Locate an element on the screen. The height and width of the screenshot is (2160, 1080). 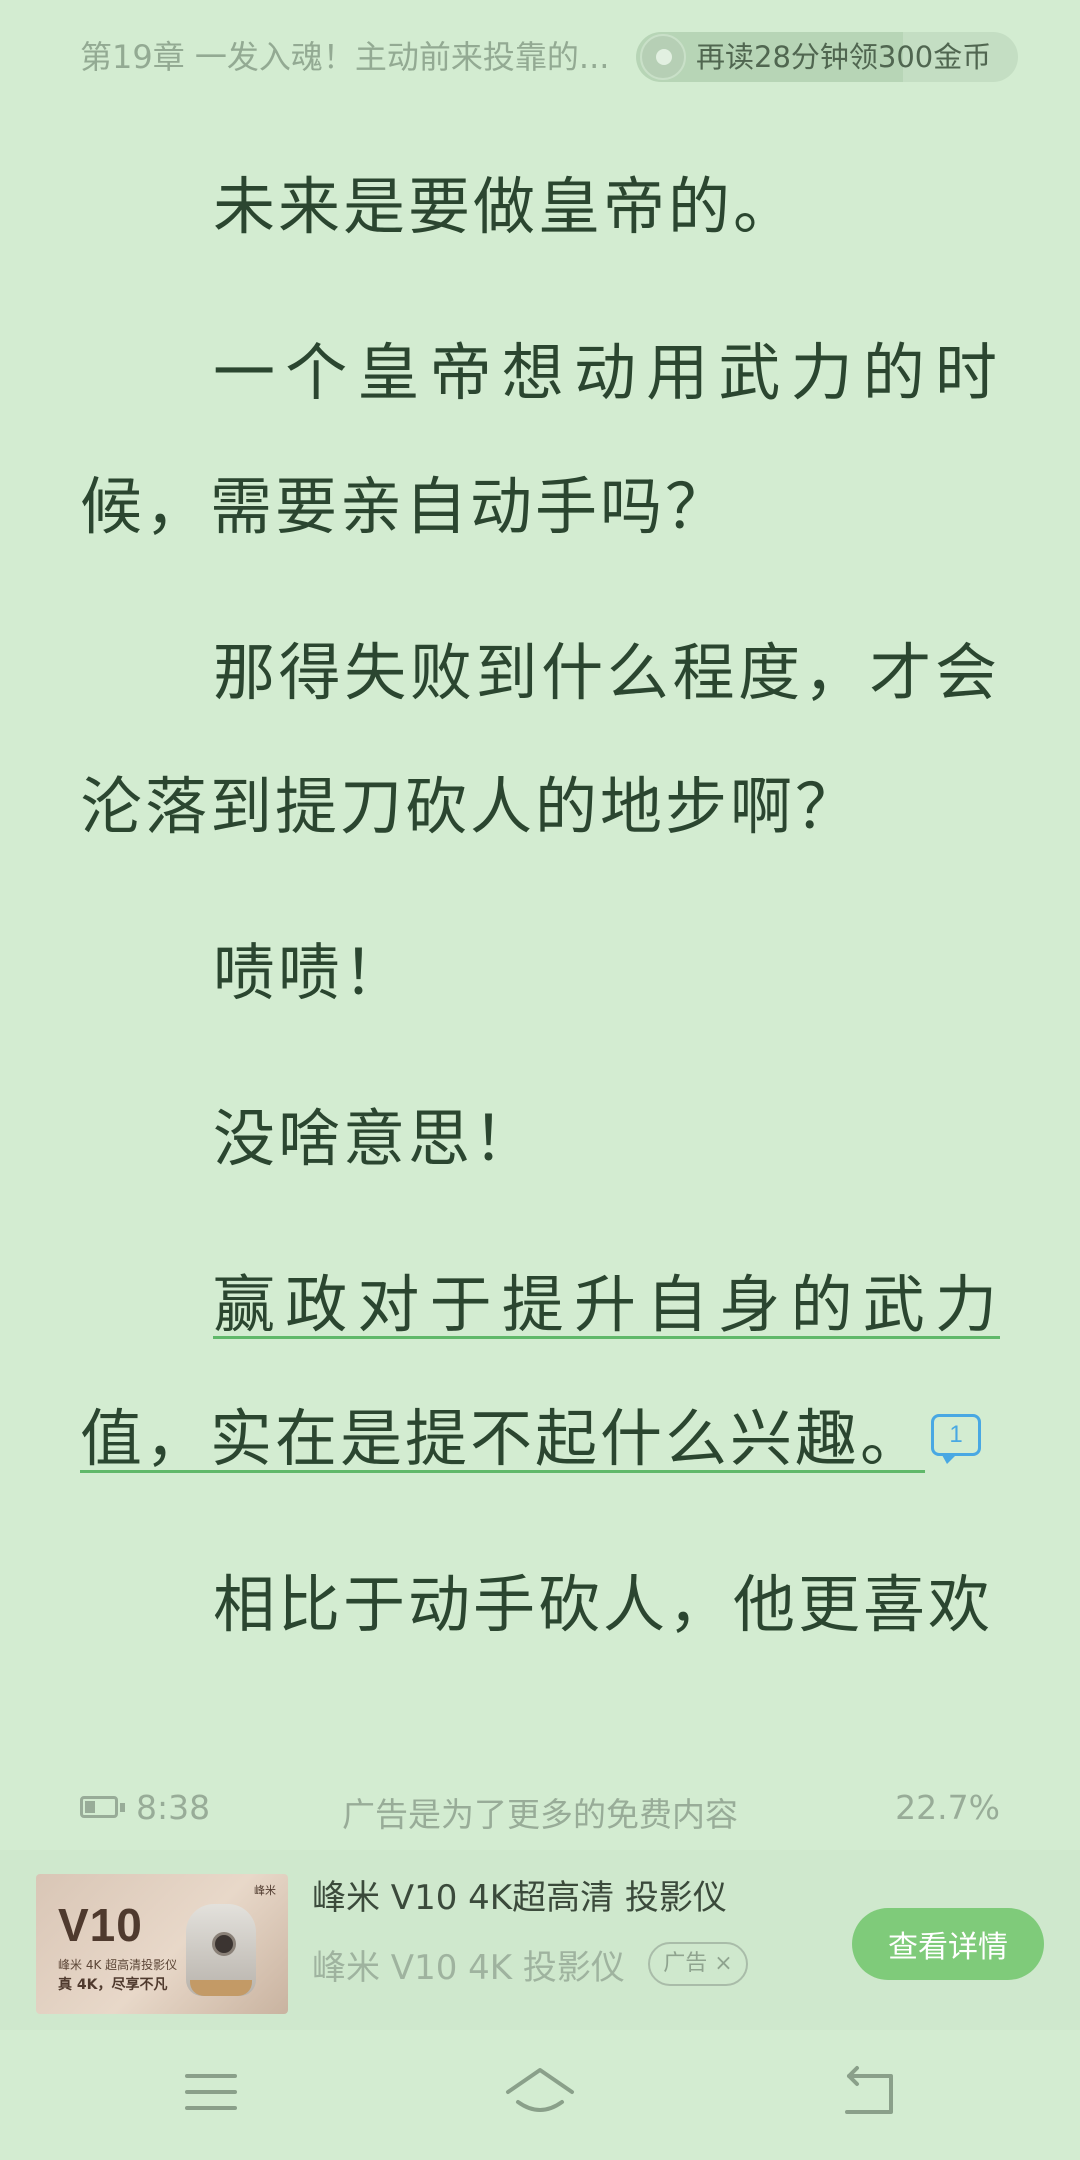
highlighted-paragraph: 赢政对于提升自身的武力值，实在是提不起什么兴趣。 1 is located at coordinates (540, 1372).